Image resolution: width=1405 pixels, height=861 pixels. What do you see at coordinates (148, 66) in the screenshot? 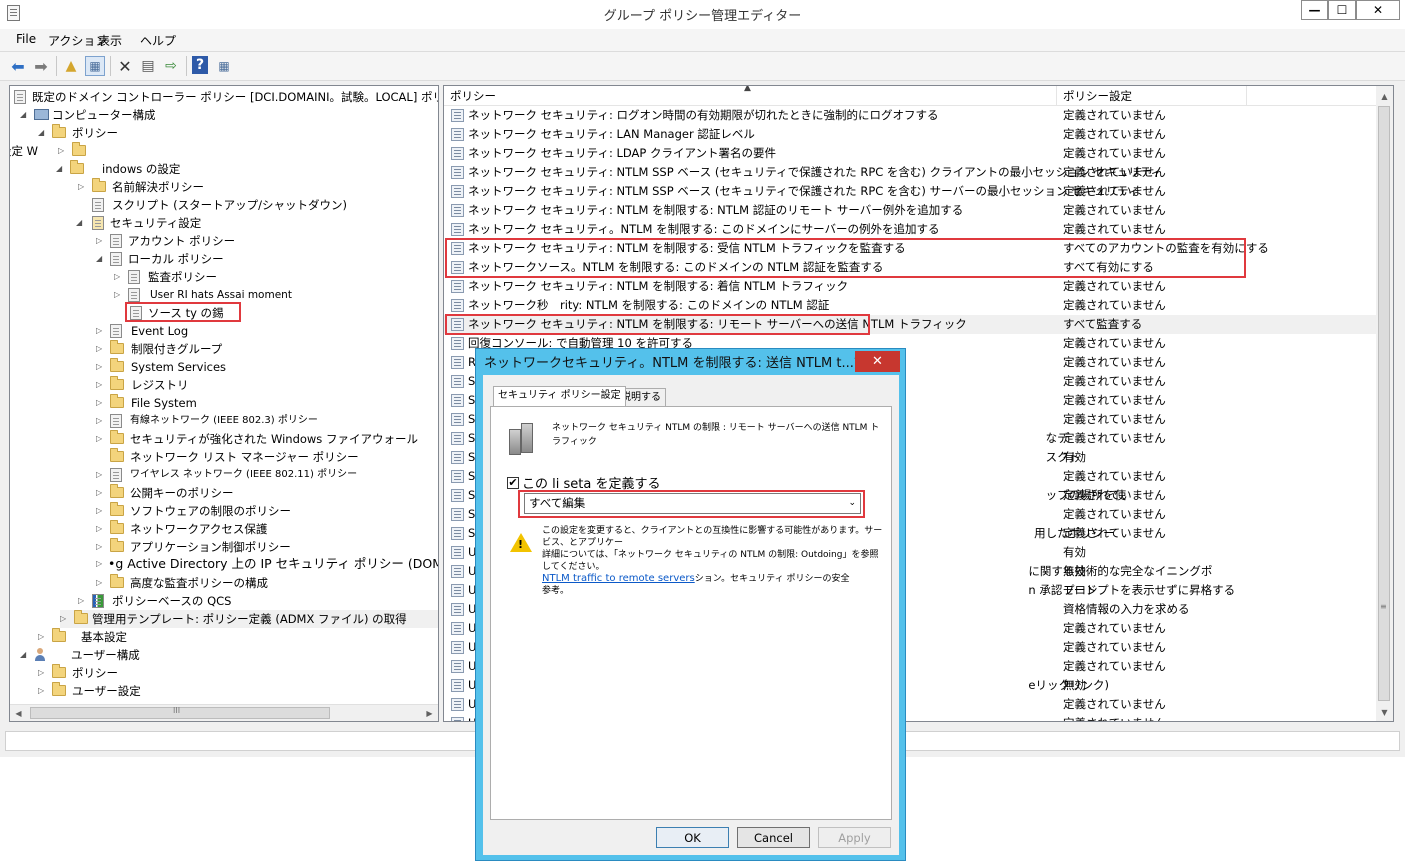
I see `properties-icon: ▤` at bounding box center [148, 66].